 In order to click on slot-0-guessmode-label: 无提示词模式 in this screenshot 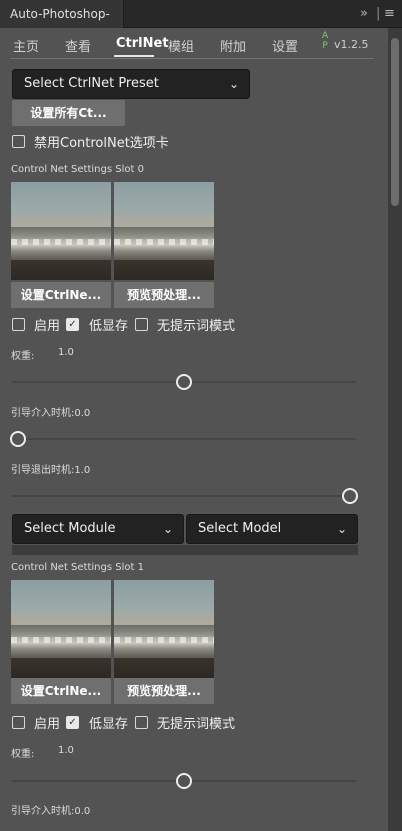, I will do `click(196, 326)`.